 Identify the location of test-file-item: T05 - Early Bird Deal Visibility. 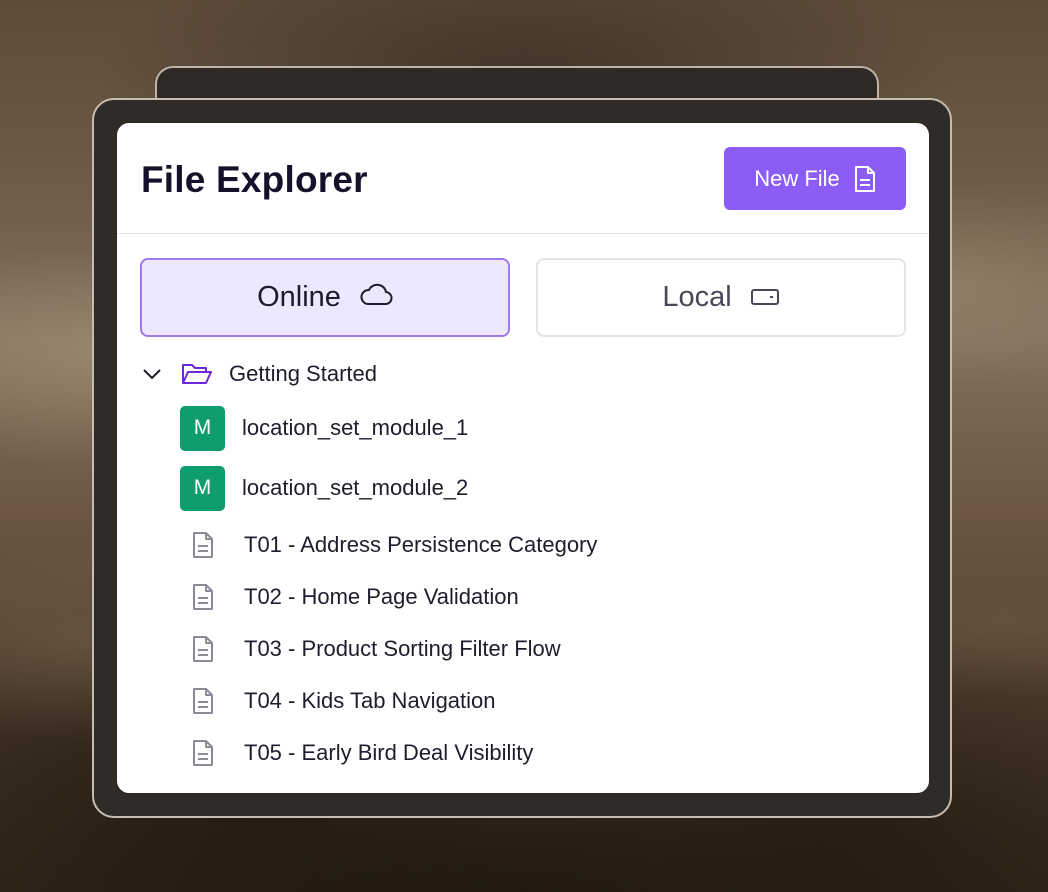
(356, 753).